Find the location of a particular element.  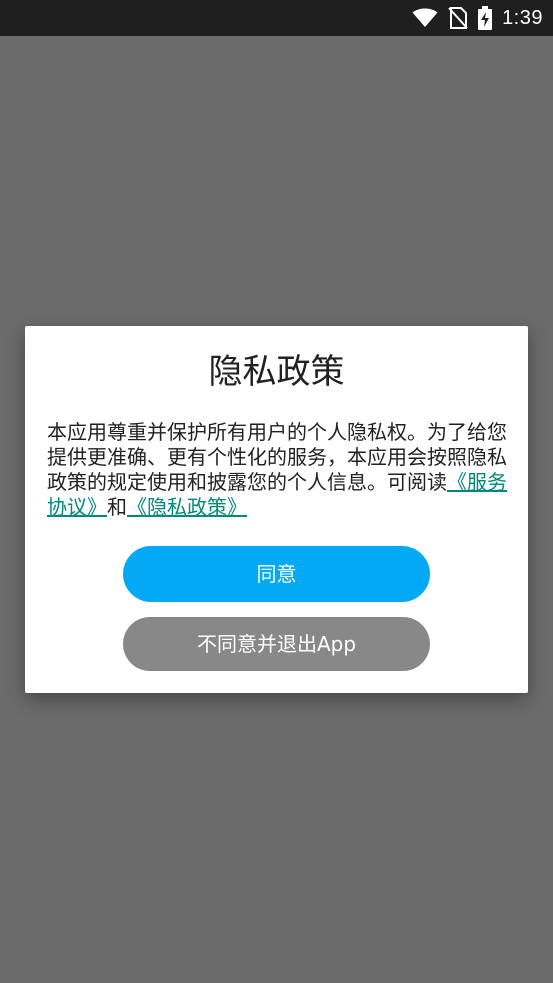

battery-charging-icon is located at coordinates (485, 18).